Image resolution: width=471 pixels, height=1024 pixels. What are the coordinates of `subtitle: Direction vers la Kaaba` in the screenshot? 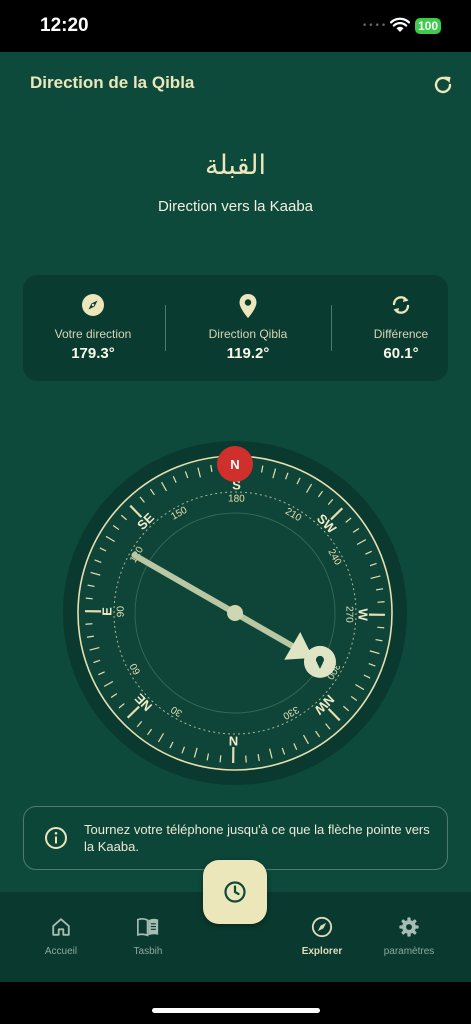 It's located at (235, 206).